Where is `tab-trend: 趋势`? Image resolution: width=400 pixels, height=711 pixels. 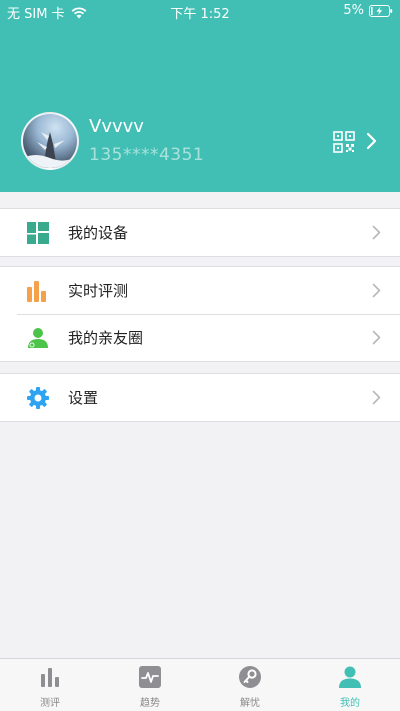
tab-trend: 趋势 is located at coordinates (150, 688).